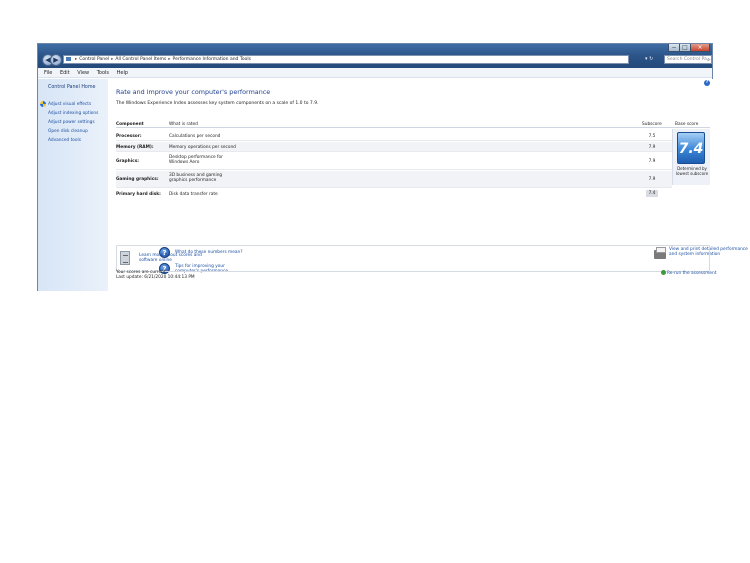 This screenshot has width=750, height=563. I want to click on subscore-value: 7.5, so click(652, 136).